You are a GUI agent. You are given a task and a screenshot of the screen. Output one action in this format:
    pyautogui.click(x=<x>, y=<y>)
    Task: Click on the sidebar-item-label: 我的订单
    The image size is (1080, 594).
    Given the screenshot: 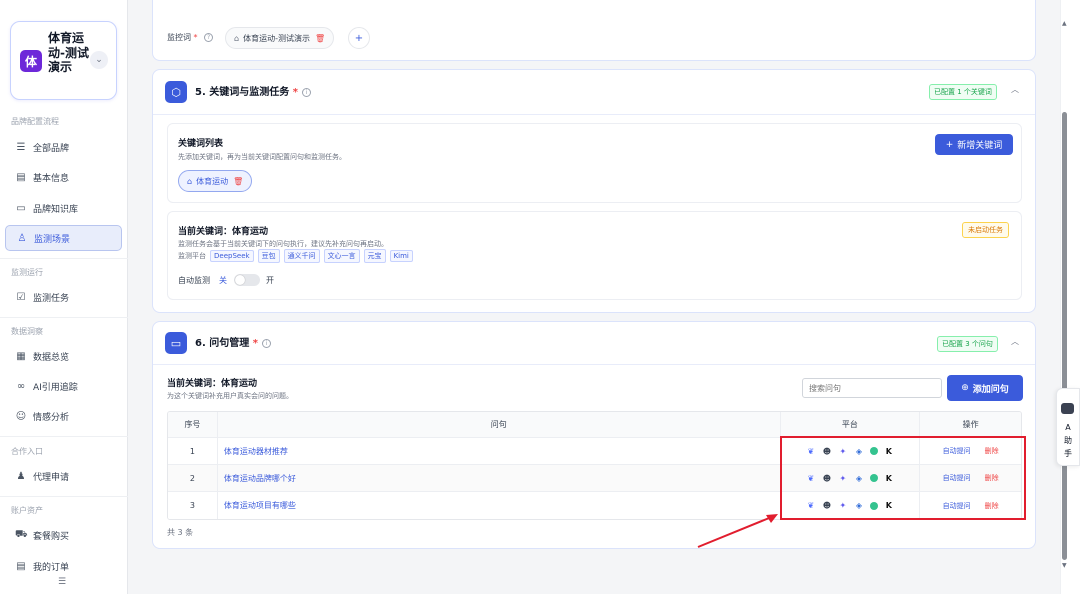 What is the action you would take?
    pyautogui.click(x=51, y=567)
    